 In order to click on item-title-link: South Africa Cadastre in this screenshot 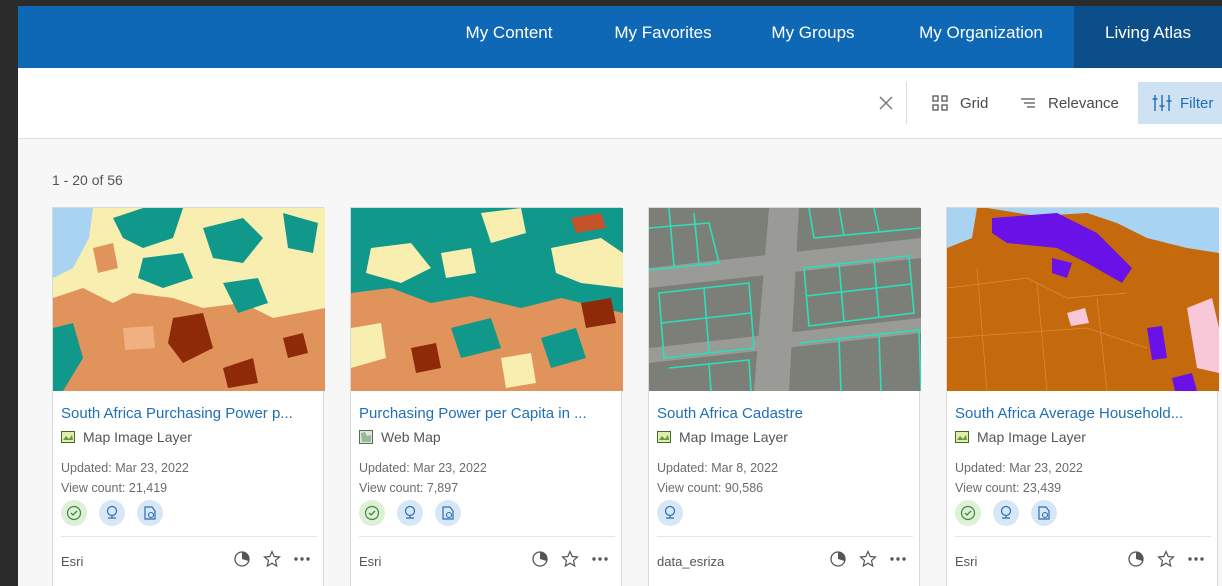, I will do `click(786, 413)`.